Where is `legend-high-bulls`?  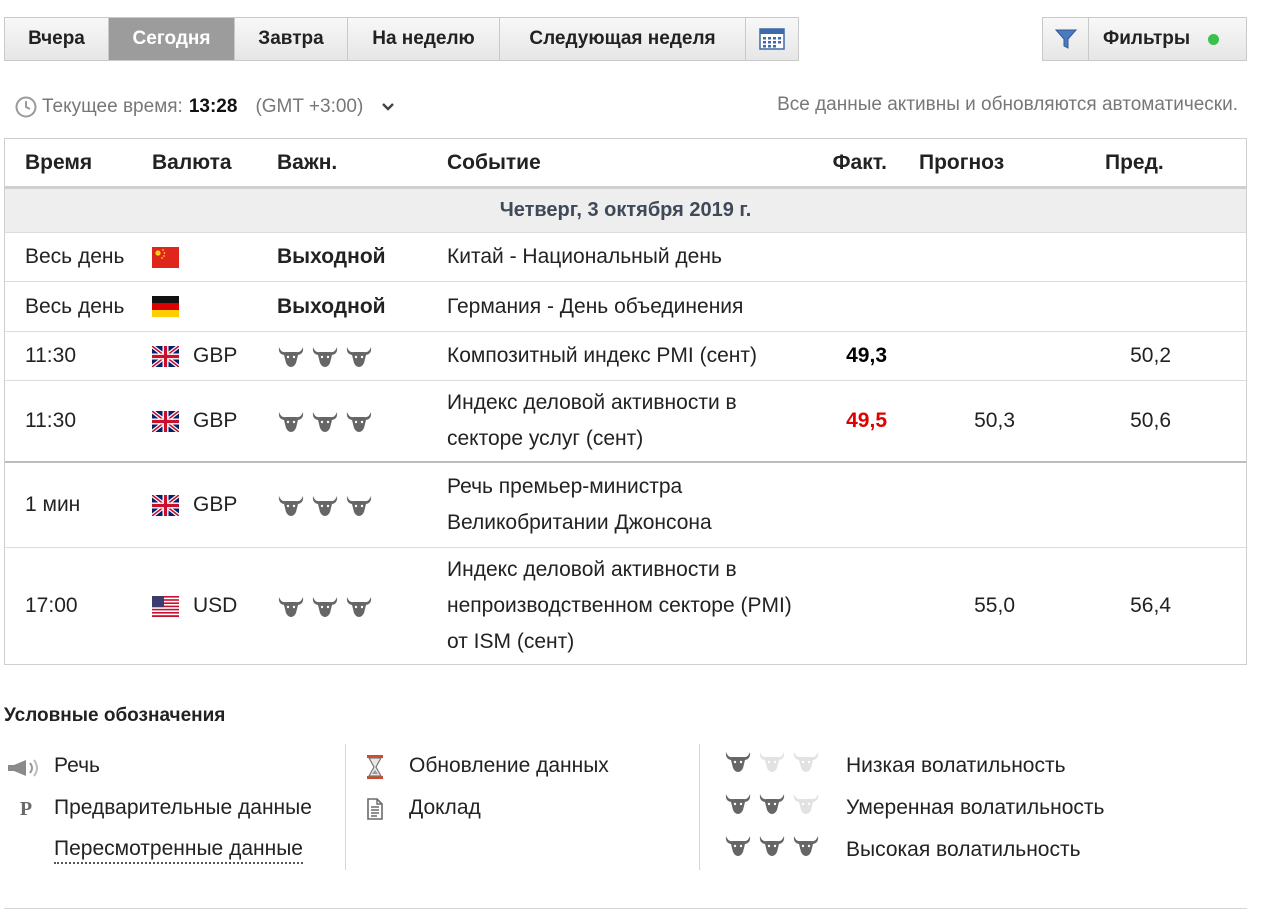 legend-high-bulls is located at coordinates (772, 845).